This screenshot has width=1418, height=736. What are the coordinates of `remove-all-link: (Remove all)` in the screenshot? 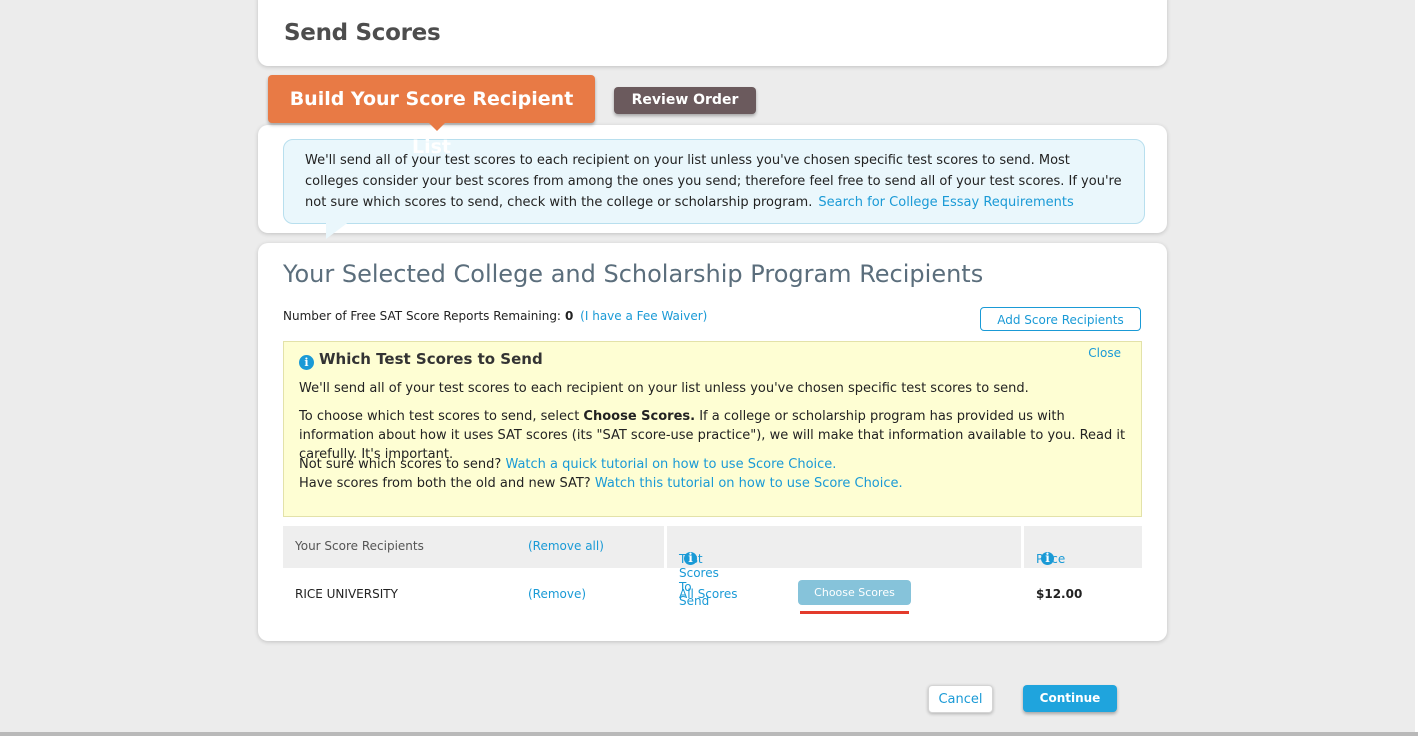 It's located at (566, 546).